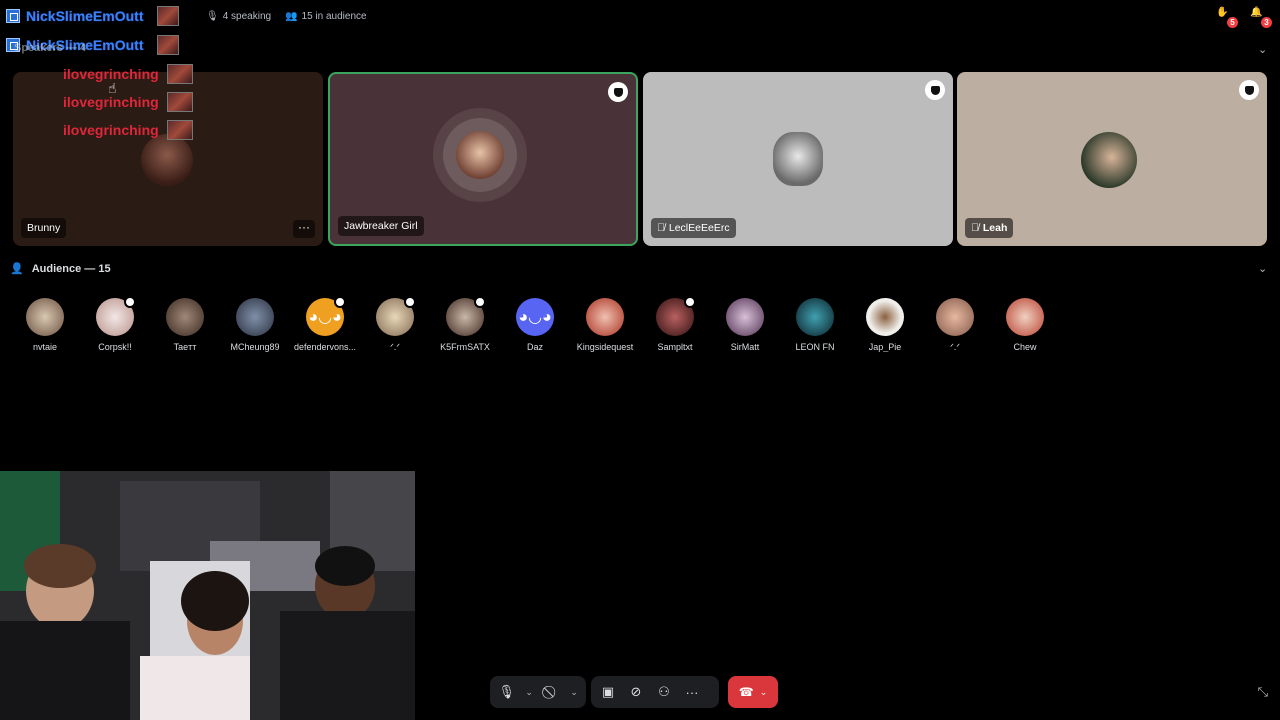 Image resolution: width=1280 pixels, height=720 pixels. I want to click on raise-hand-button: ✋ 5, so click(1227, 17).